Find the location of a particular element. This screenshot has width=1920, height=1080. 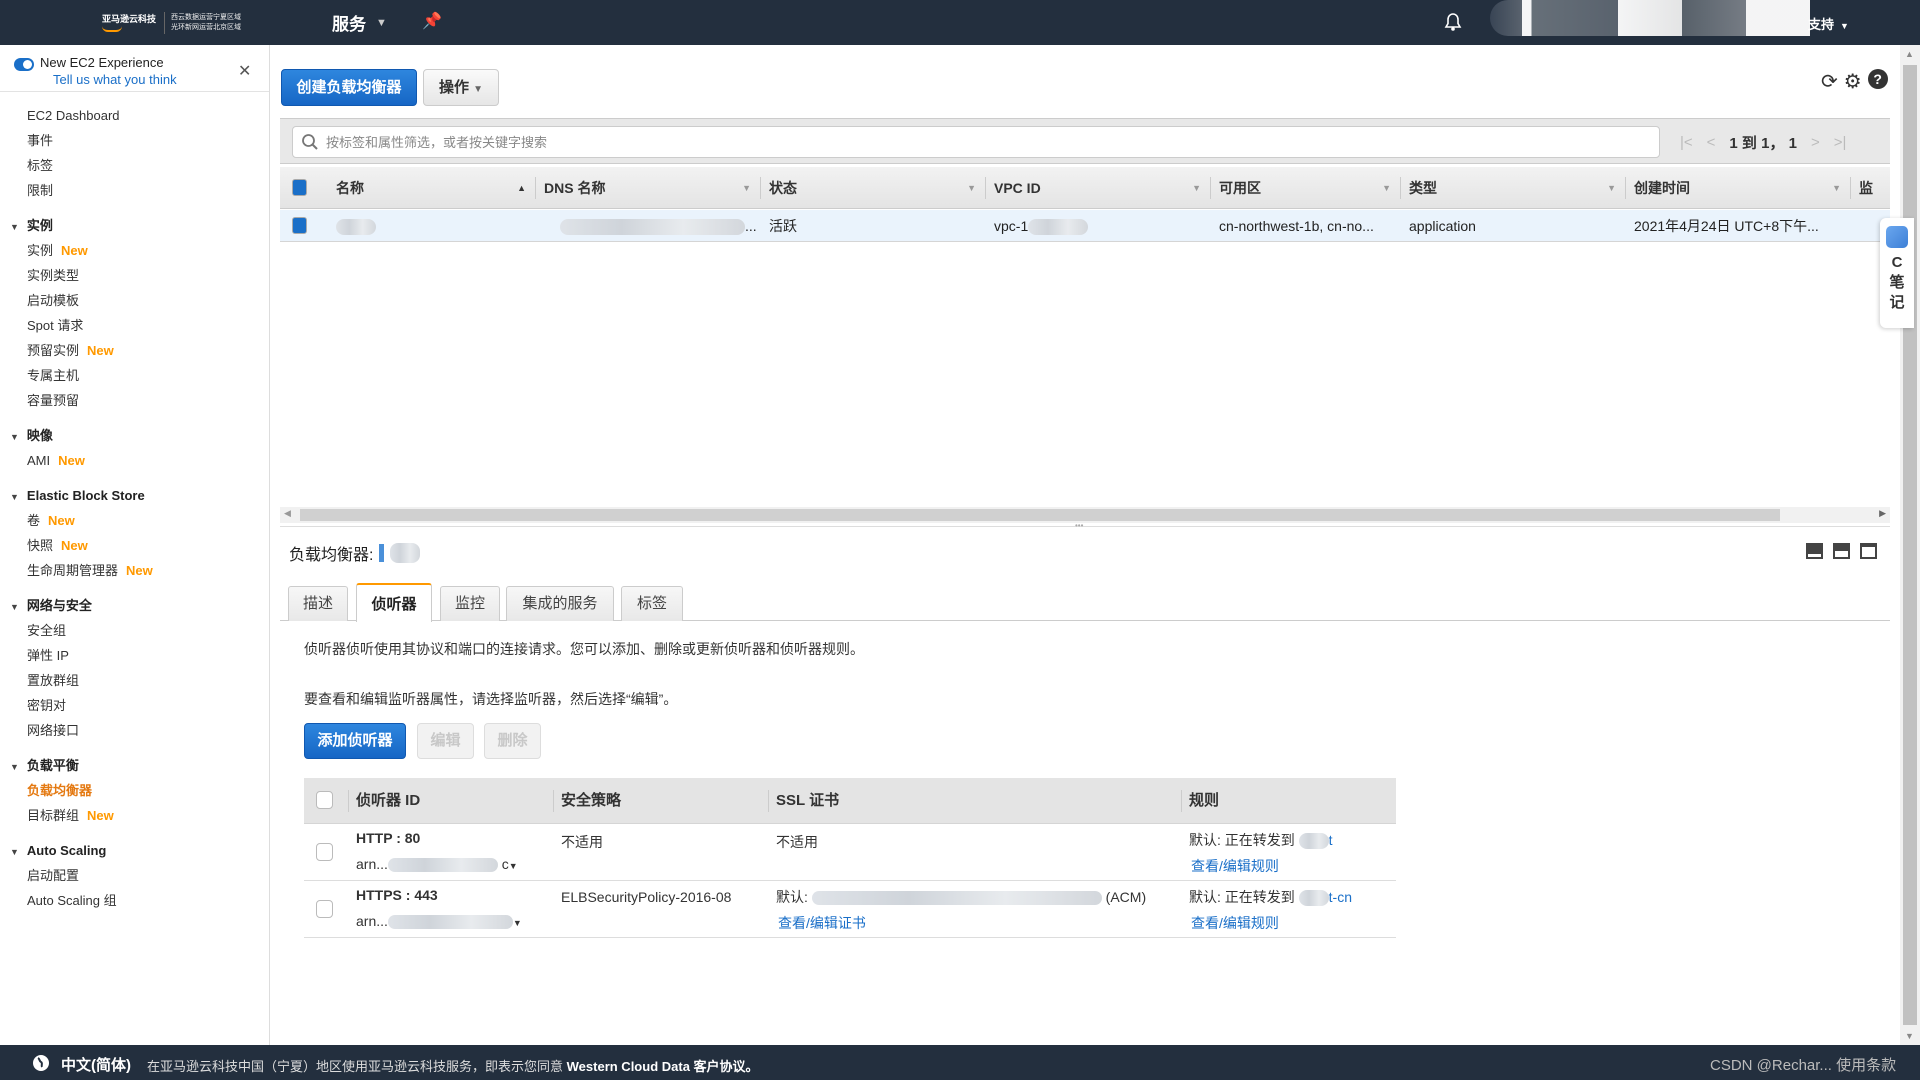

sidebar-item: 卷 New is located at coordinates (134, 520).